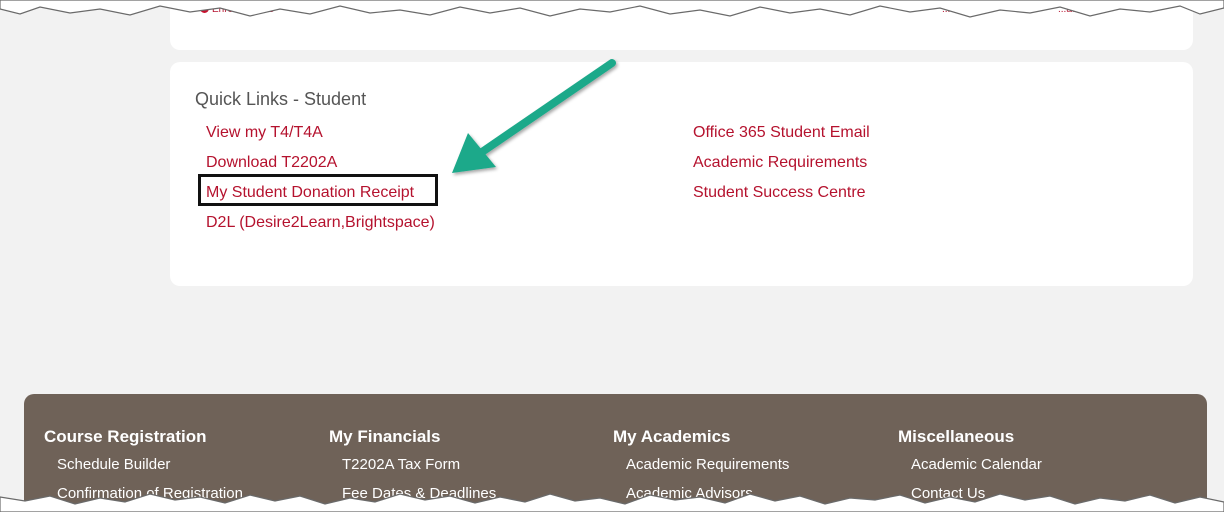 The width and height of the screenshot is (1224, 512). I want to click on donation-receipt-link: My Student Donation Receipt, so click(310, 192).